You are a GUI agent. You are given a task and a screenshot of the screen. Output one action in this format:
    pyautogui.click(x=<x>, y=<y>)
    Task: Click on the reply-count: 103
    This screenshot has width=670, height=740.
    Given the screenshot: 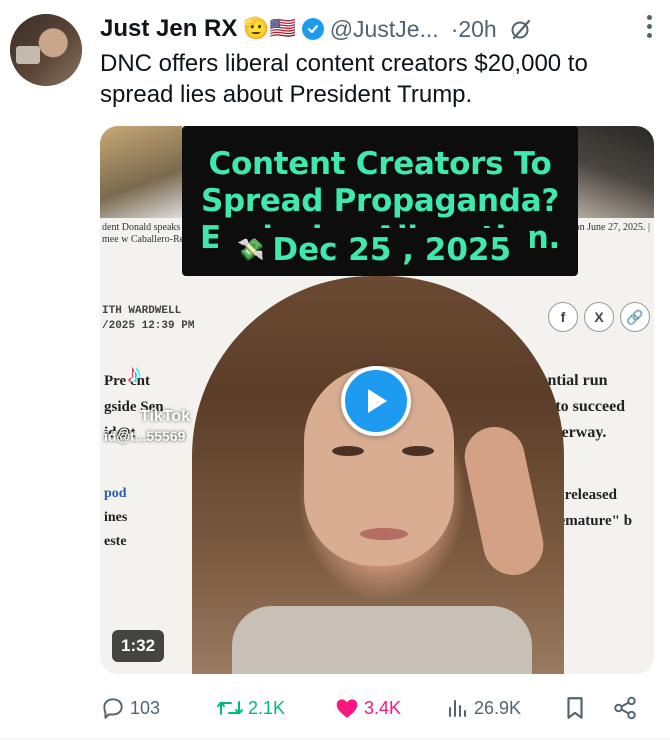 What is the action you would take?
    pyautogui.click(x=145, y=707)
    